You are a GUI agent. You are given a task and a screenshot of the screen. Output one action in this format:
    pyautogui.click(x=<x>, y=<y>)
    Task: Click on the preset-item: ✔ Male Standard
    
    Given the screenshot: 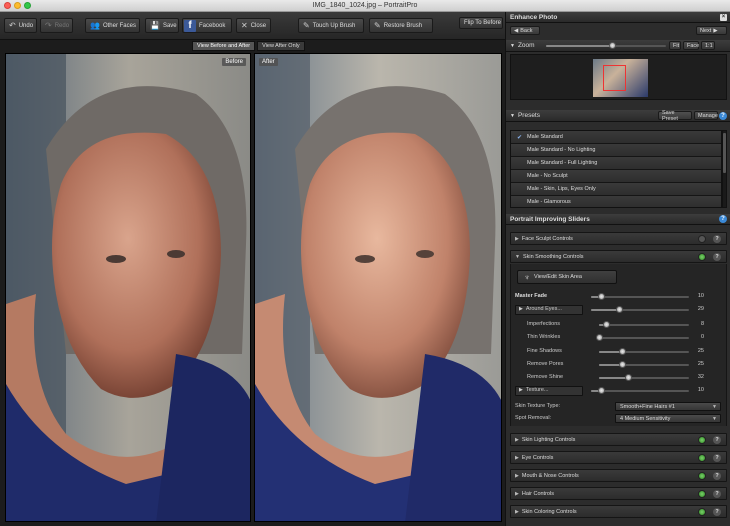 What is the action you would take?
    pyautogui.click(x=616, y=137)
    